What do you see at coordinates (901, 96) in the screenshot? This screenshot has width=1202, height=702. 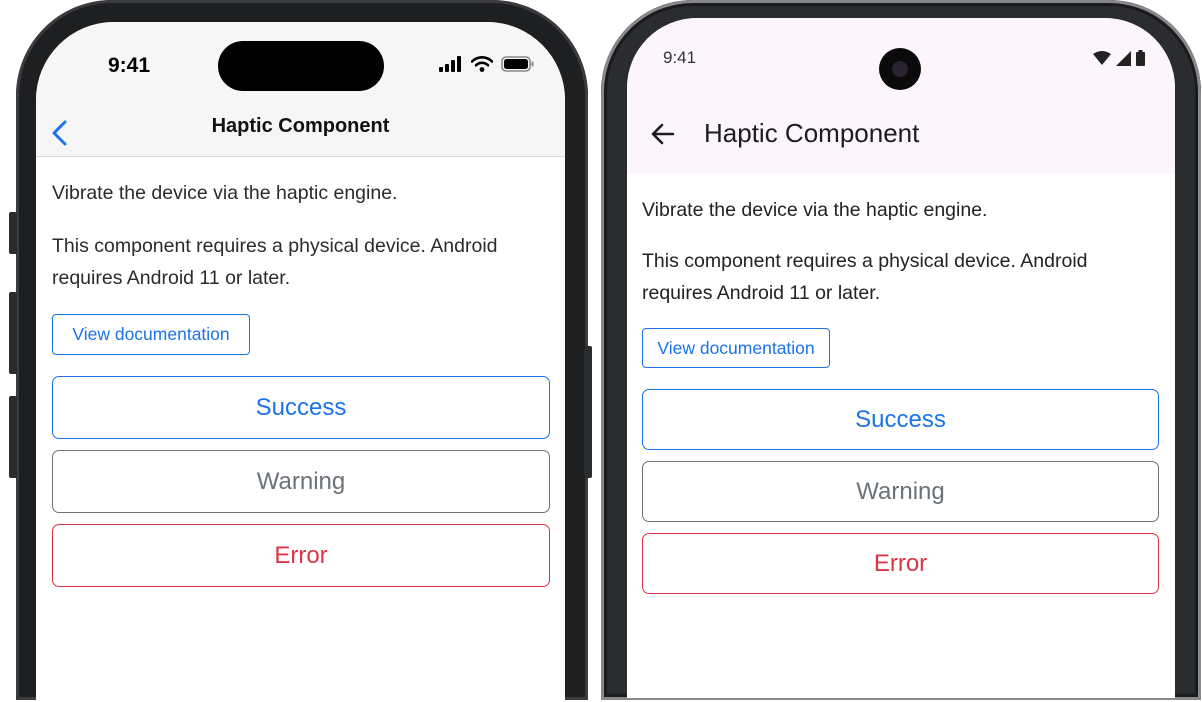 I see `android-top-app-bar: 9:41 Haptic Component` at bounding box center [901, 96].